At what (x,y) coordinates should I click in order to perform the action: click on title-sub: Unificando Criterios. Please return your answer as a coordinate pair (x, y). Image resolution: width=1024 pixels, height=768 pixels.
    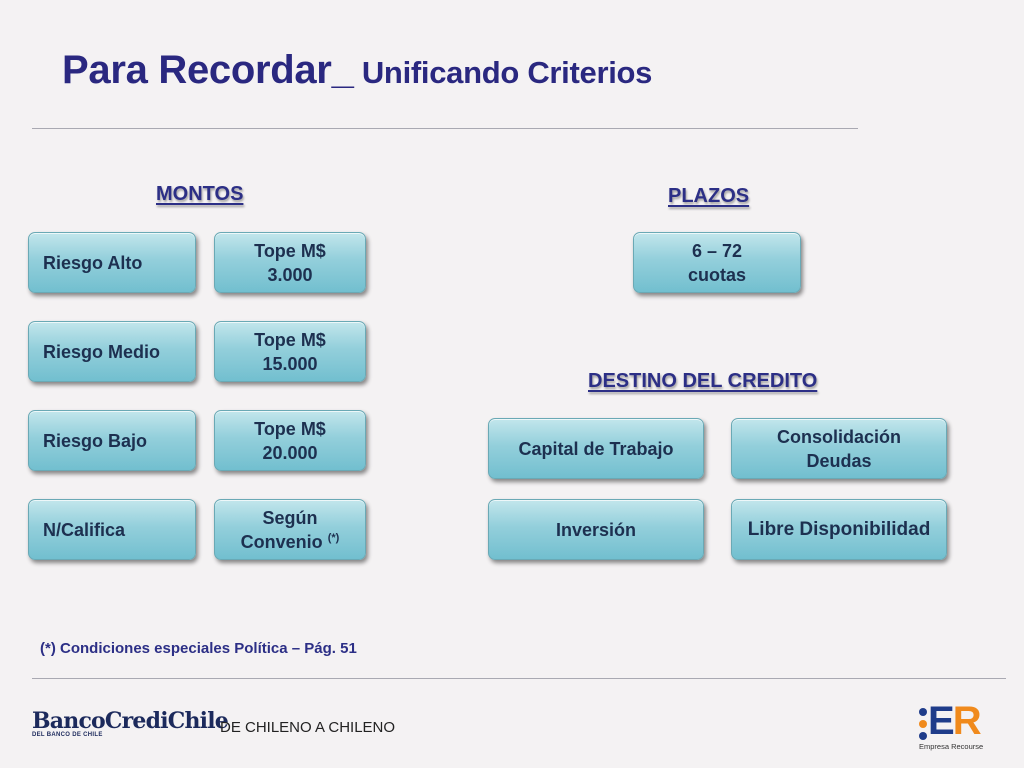
    Looking at the image, I should click on (503, 72).